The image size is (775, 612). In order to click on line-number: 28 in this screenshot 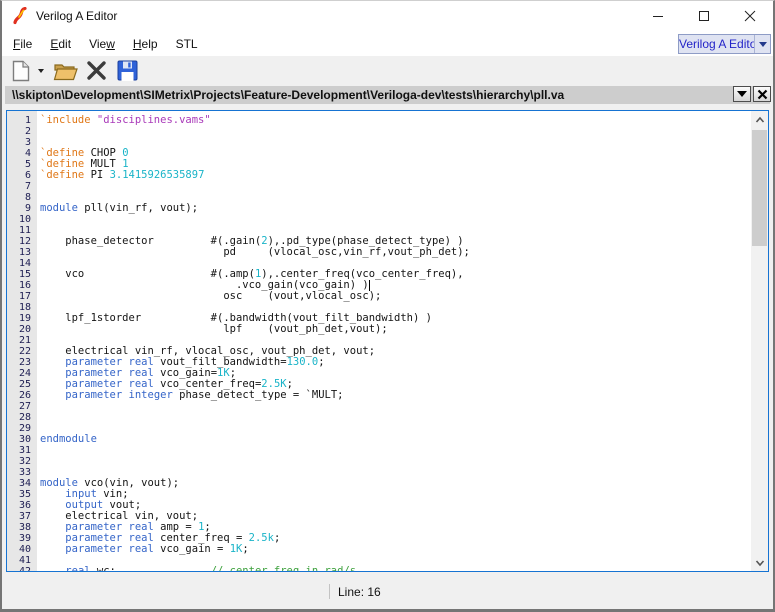, I will do `click(24, 417)`.